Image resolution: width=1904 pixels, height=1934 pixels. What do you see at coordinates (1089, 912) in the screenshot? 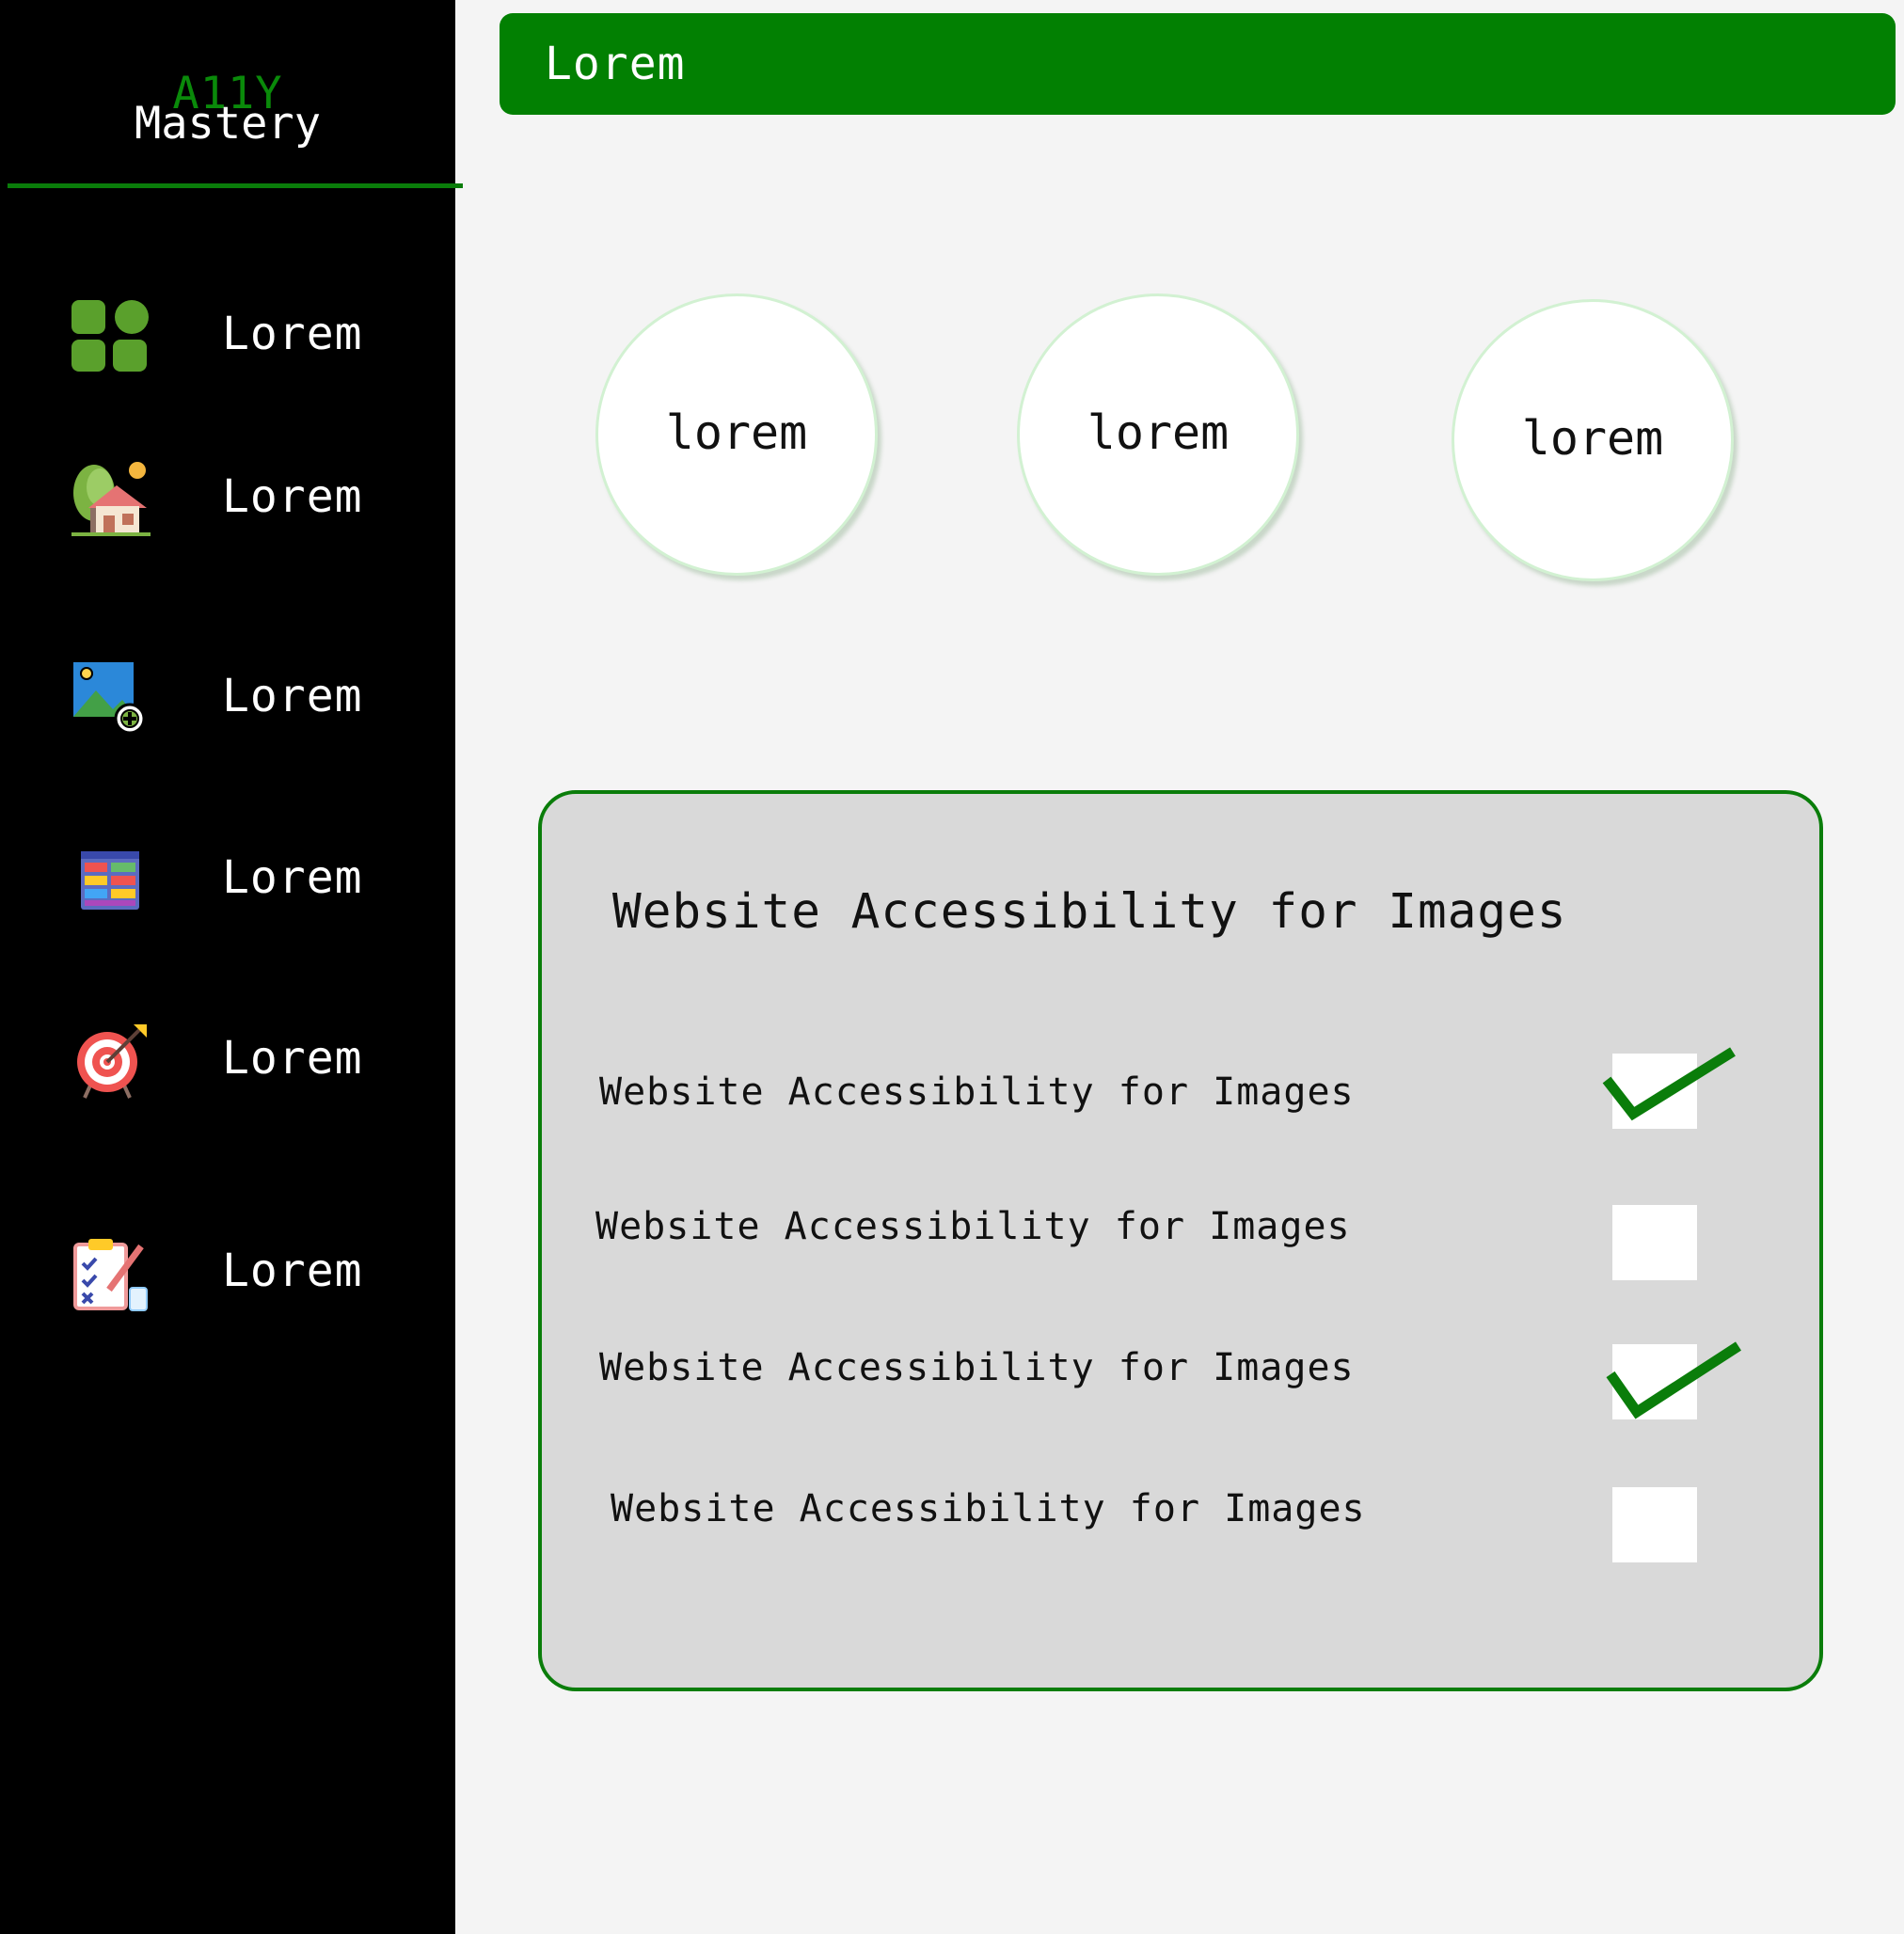
I see `card-title: Website Accessibility for Images` at bounding box center [1089, 912].